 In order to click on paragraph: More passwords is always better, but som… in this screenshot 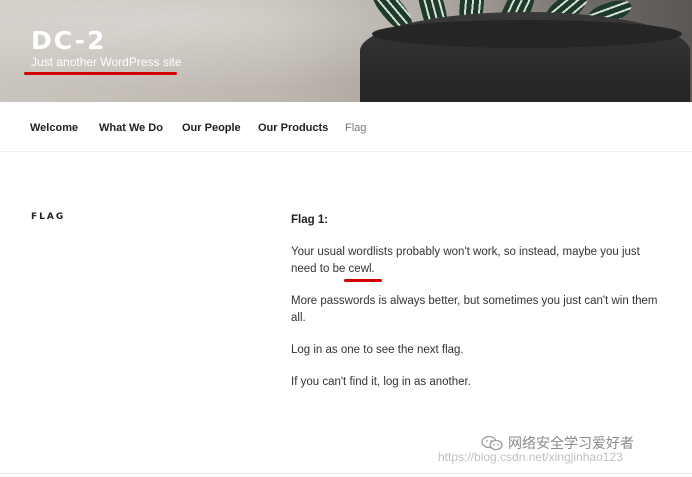, I will do `click(474, 309)`.